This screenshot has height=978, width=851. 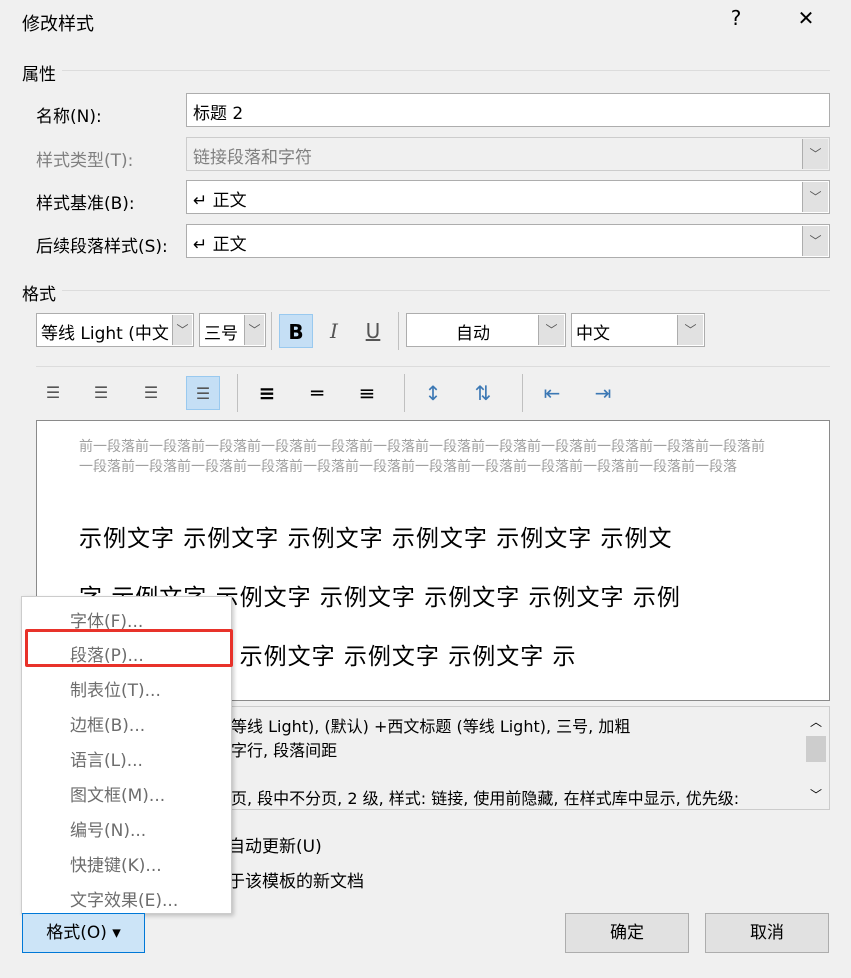 What do you see at coordinates (767, 933) in the screenshot?
I see `cancel-button: 取消` at bounding box center [767, 933].